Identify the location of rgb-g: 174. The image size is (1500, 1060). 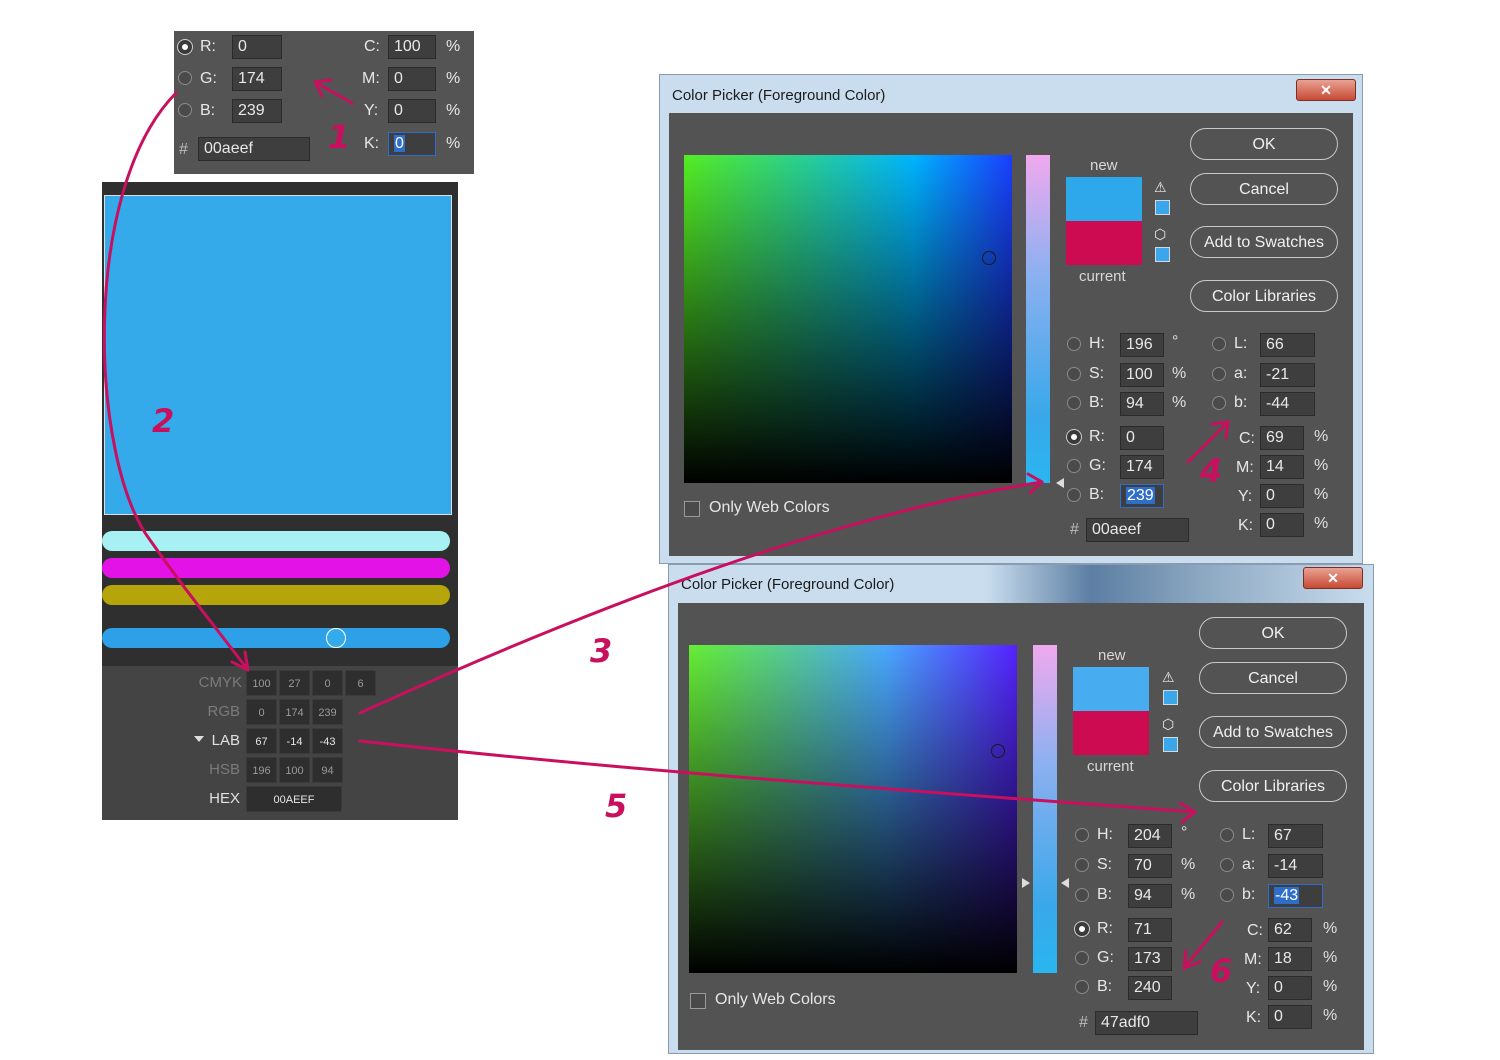
(294, 712).